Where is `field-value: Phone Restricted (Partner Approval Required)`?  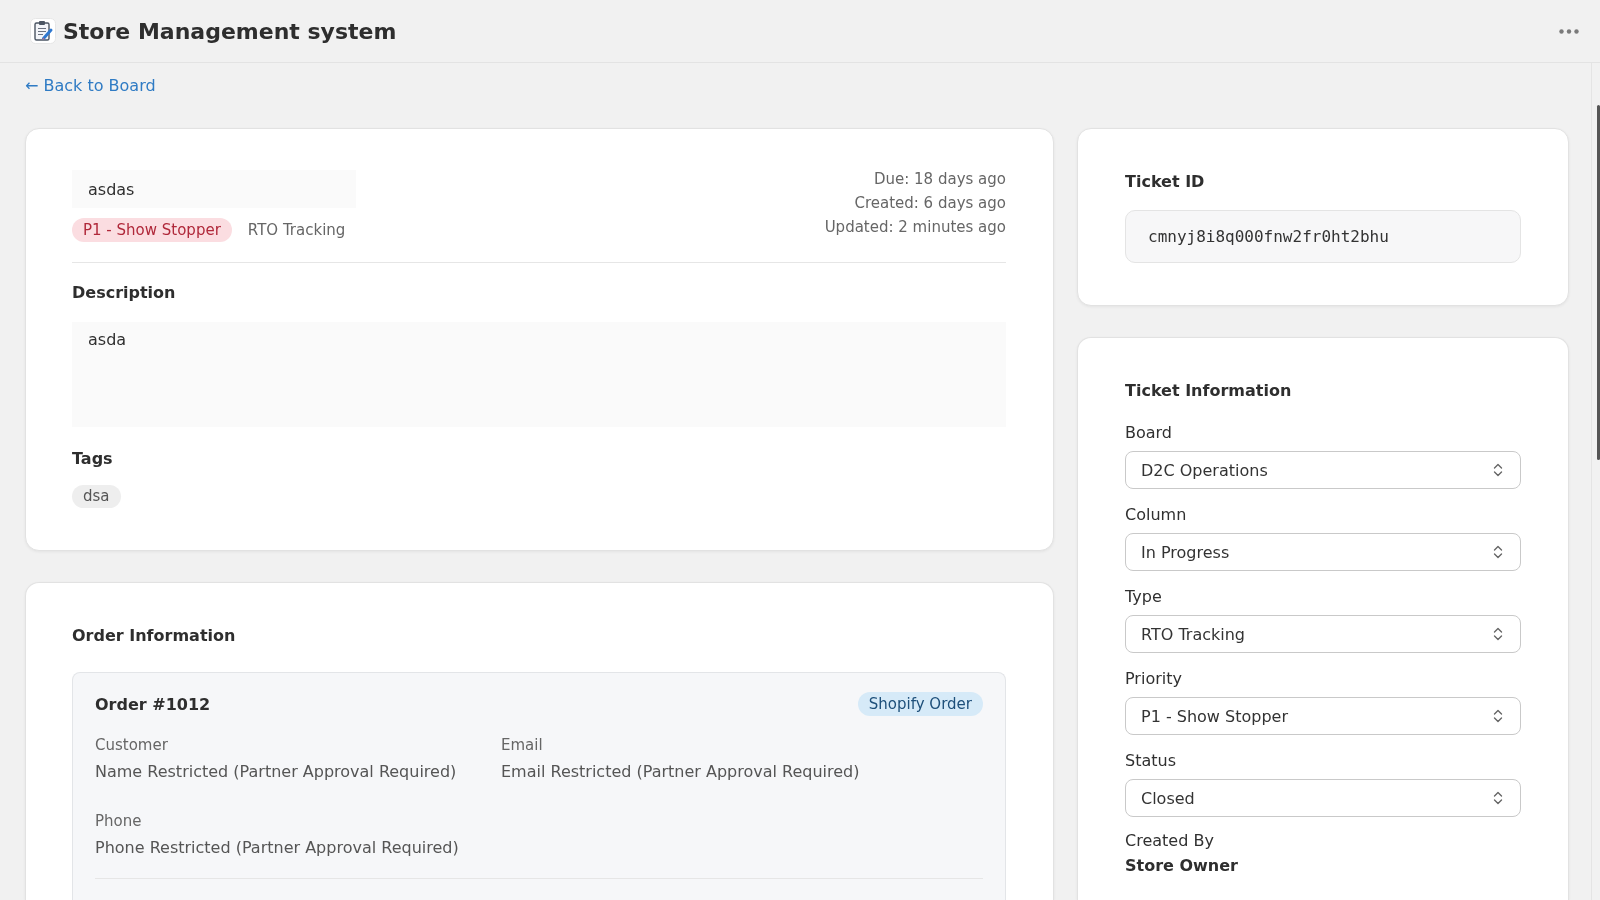
field-value: Phone Restricted (Partner Approval Required) is located at coordinates (277, 848).